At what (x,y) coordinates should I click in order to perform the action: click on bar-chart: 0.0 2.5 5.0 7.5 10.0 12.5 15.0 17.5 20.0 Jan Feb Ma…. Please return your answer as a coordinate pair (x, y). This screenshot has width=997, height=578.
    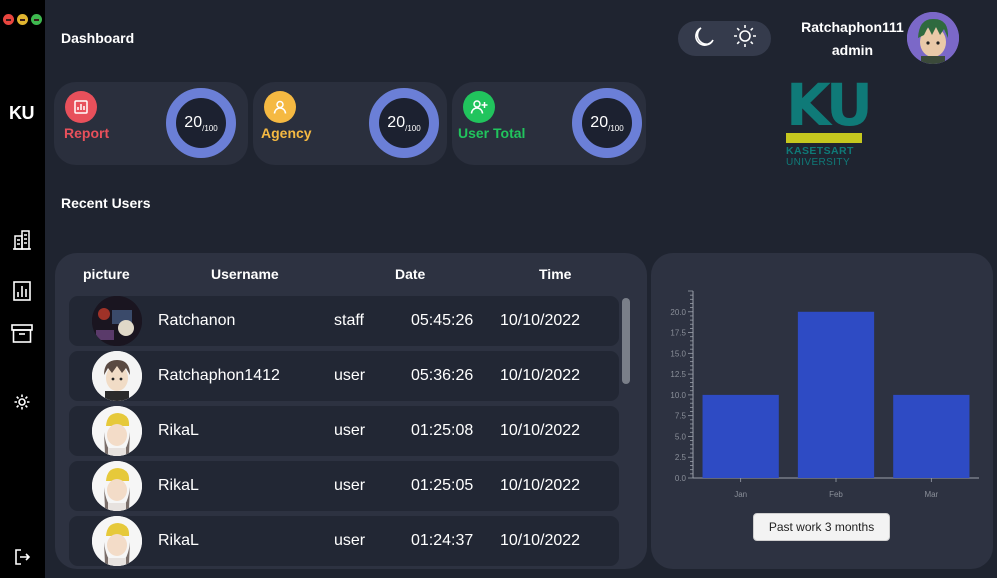
    Looking at the image, I should click on (824, 394).